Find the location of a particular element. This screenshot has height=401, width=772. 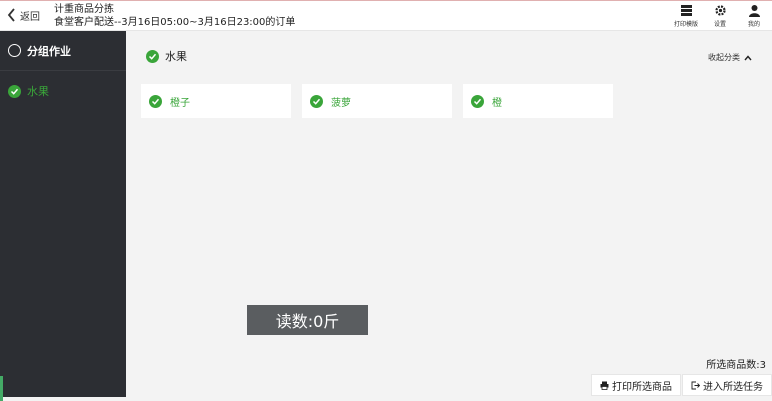

unchecked-circle-icon is located at coordinates (14, 50).